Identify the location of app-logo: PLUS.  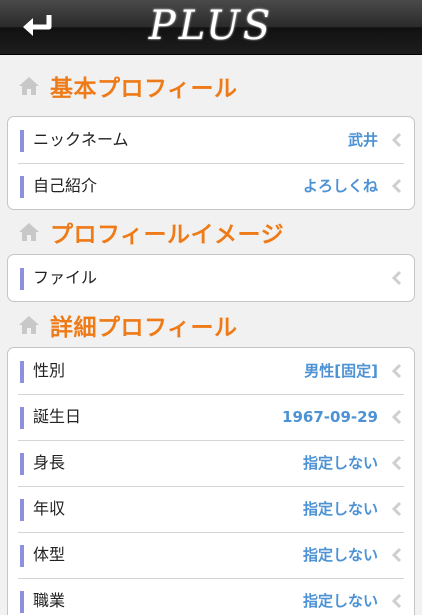
(211, 26).